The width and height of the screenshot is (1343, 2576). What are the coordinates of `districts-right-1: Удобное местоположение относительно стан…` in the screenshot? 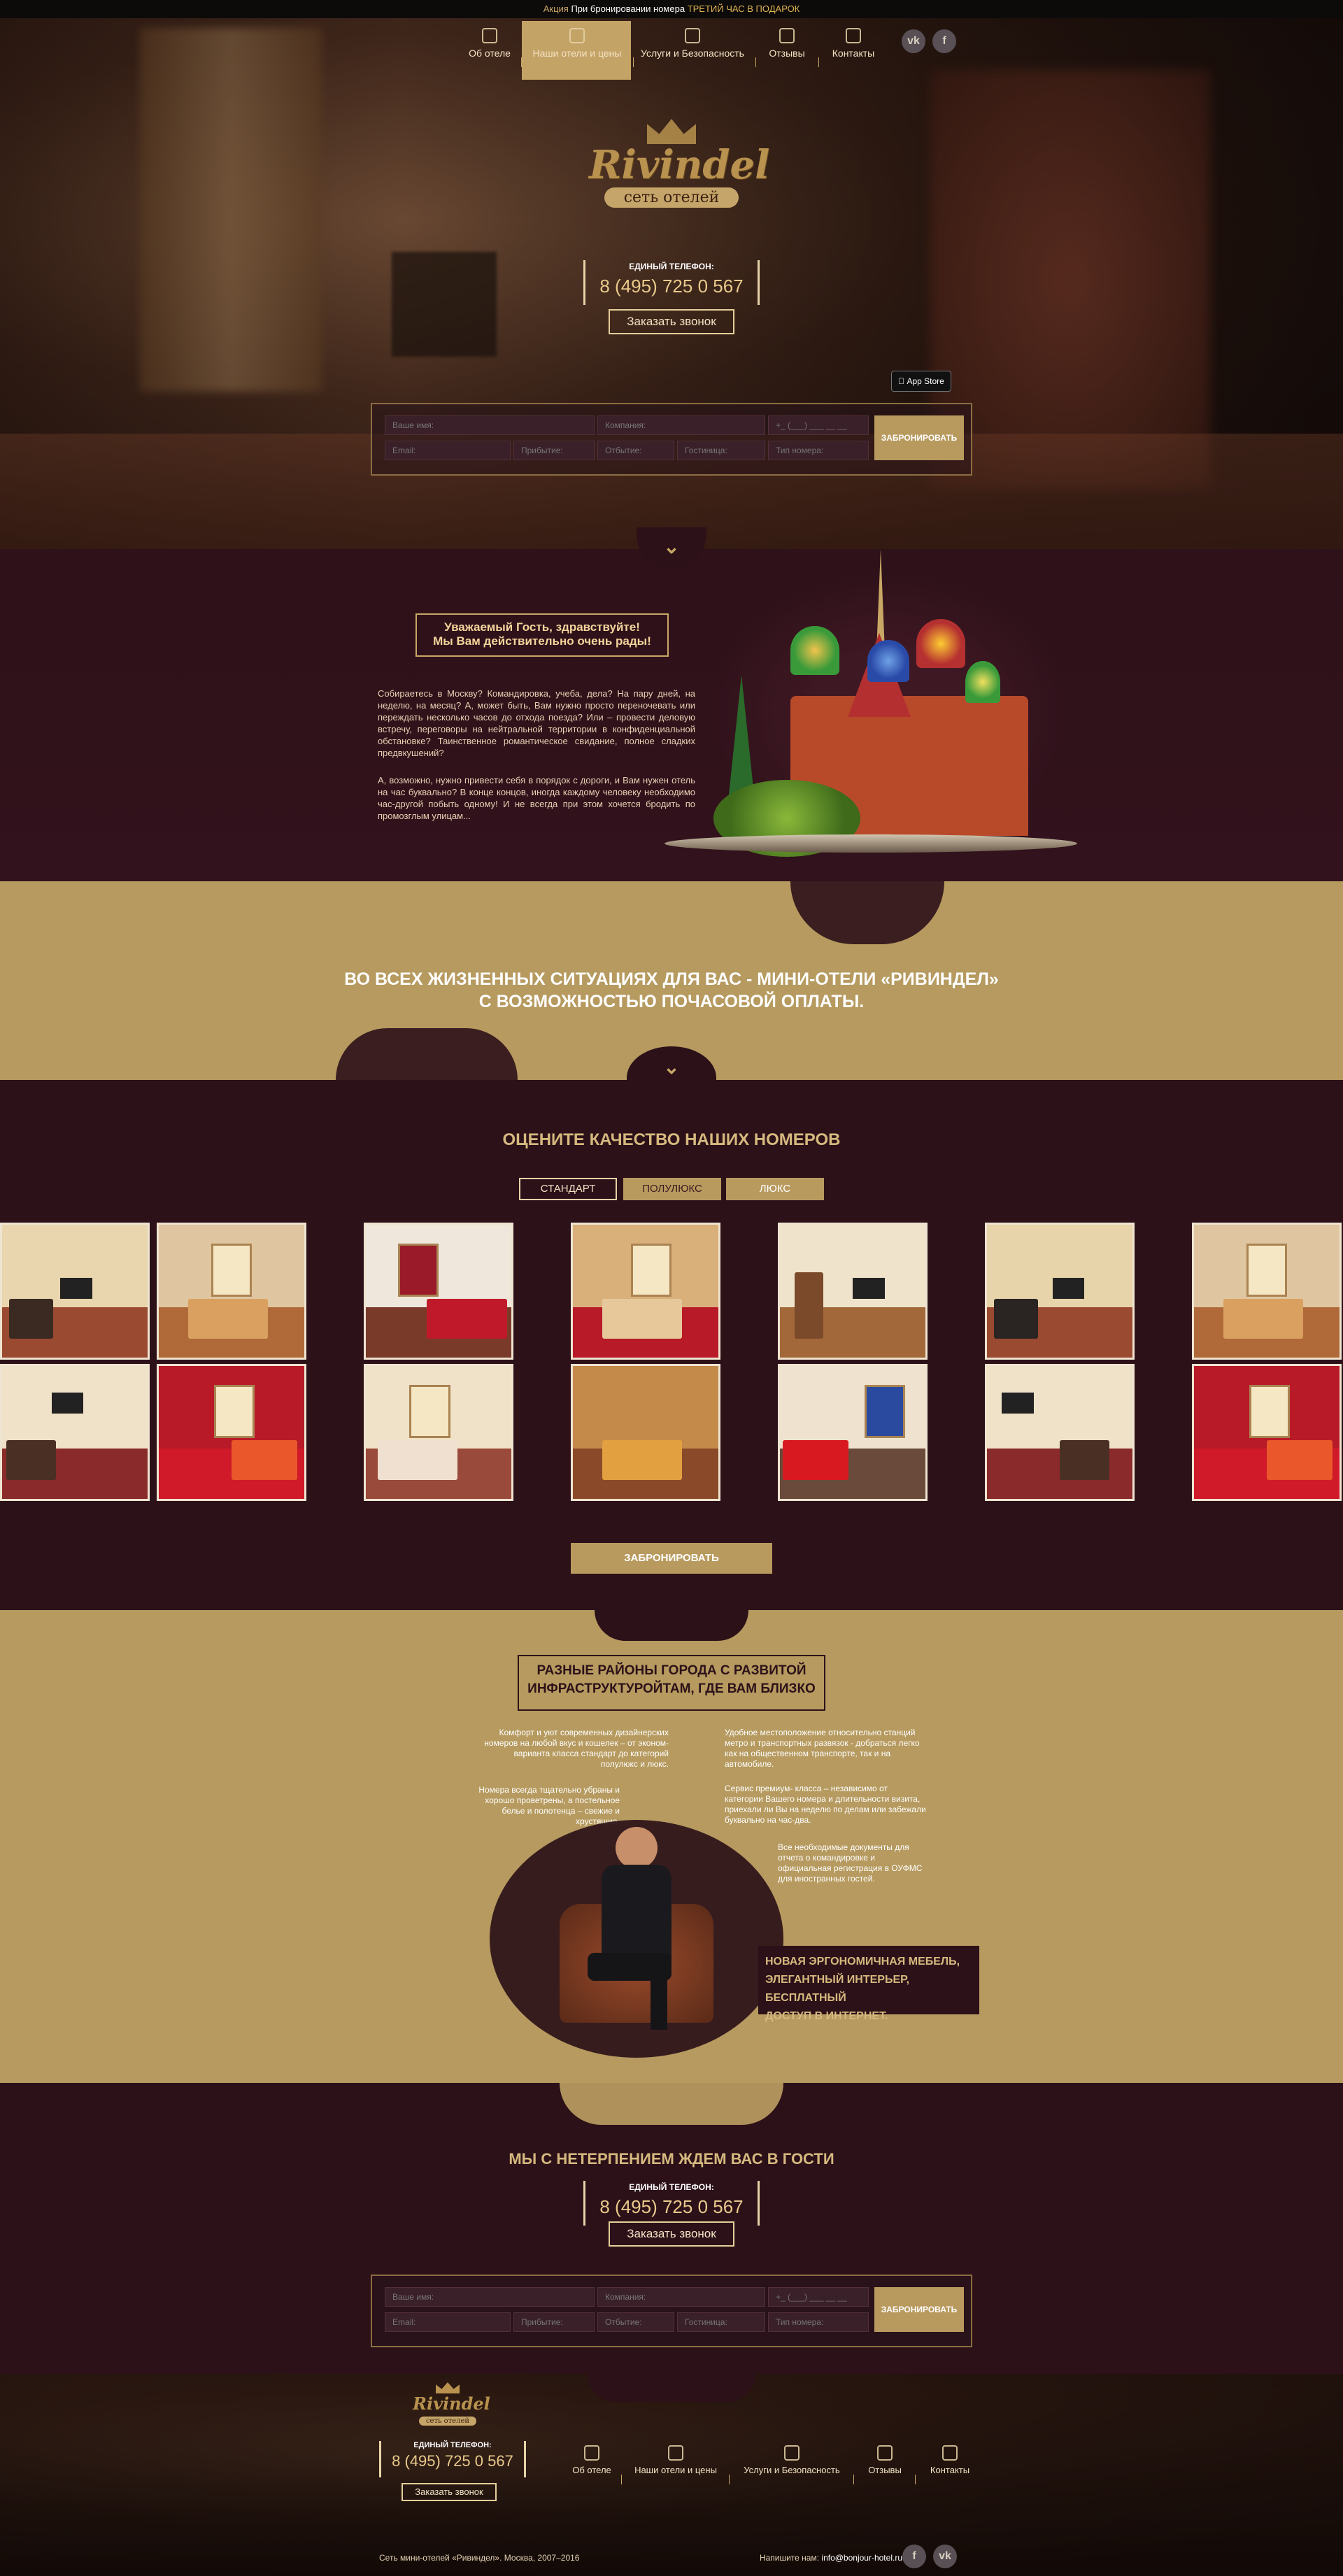 It's located at (823, 1748).